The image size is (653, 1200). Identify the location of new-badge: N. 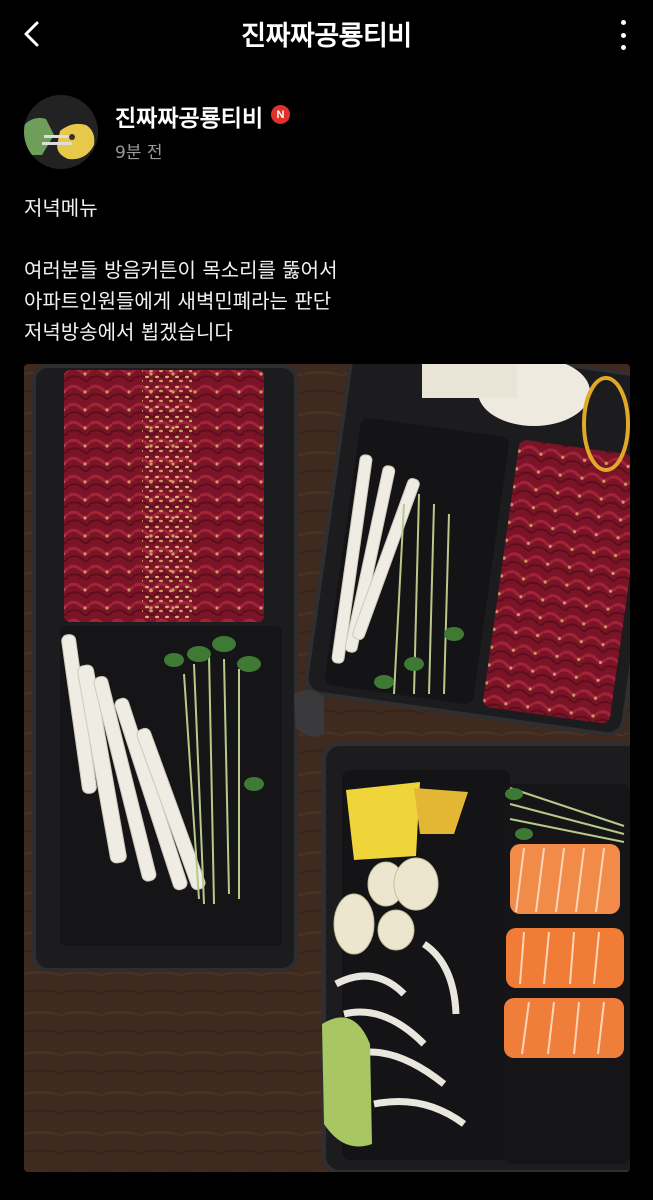
(280, 114).